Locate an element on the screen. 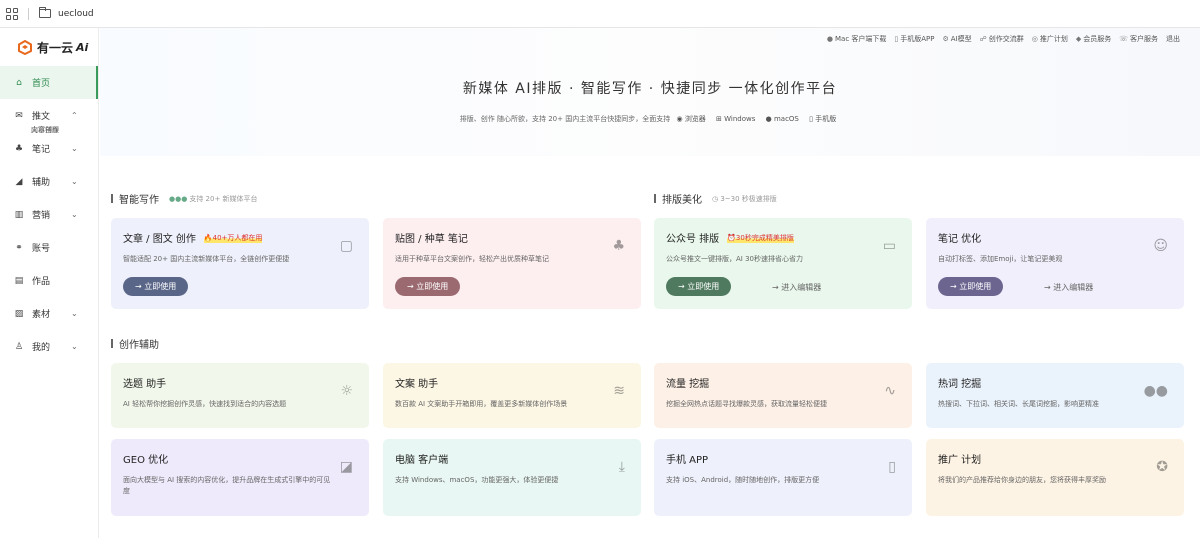 The width and height of the screenshot is (1200, 538). support-link: ☏ 客户服务 is located at coordinates (1138, 39).